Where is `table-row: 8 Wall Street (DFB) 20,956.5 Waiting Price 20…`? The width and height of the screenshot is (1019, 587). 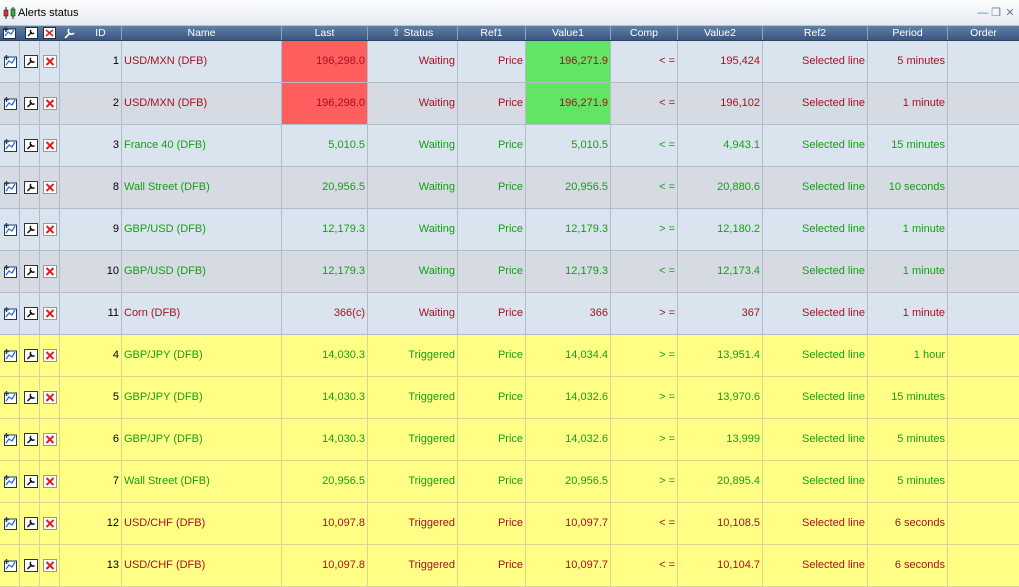
table-row: 8 Wall Street (DFB) 20,956.5 Waiting Price 20… is located at coordinates (509, 188).